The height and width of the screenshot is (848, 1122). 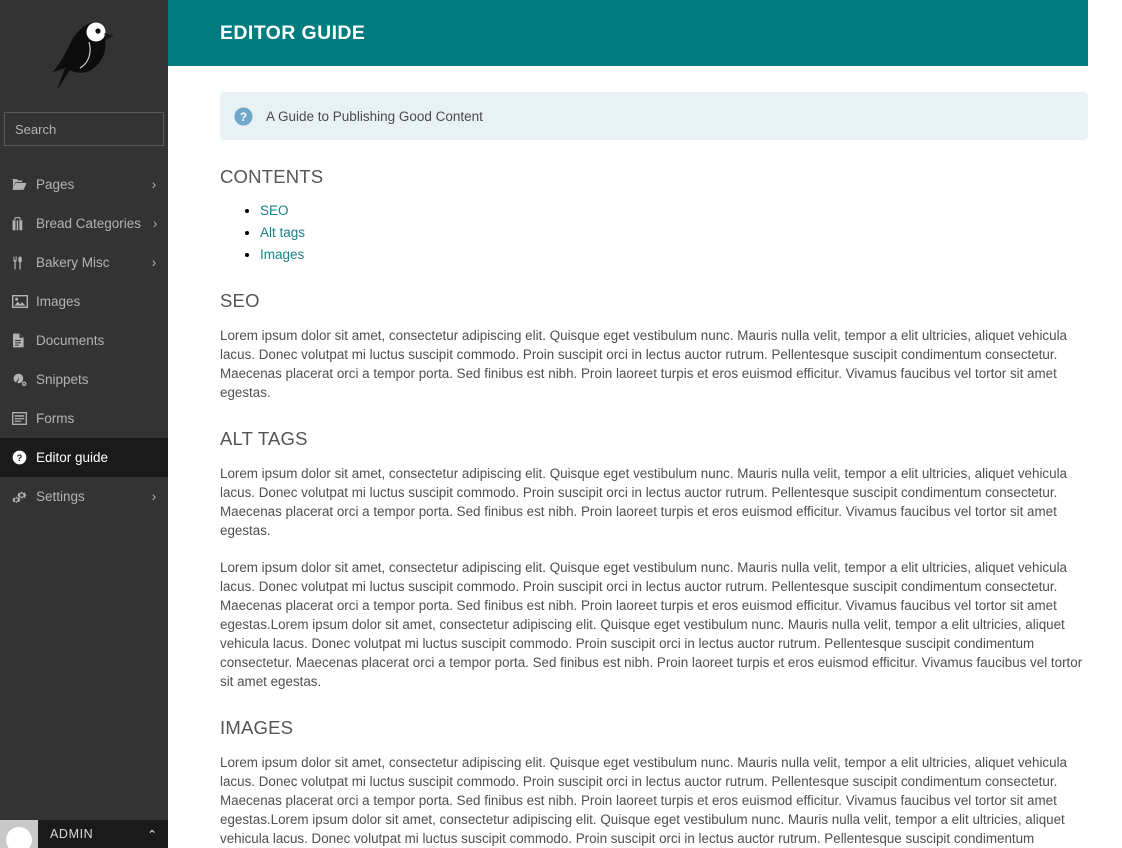 What do you see at coordinates (654, 116) in the screenshot?
I see `info-banner: ? A Guide to Publishing Good Content` at bounding box center [654, 116].